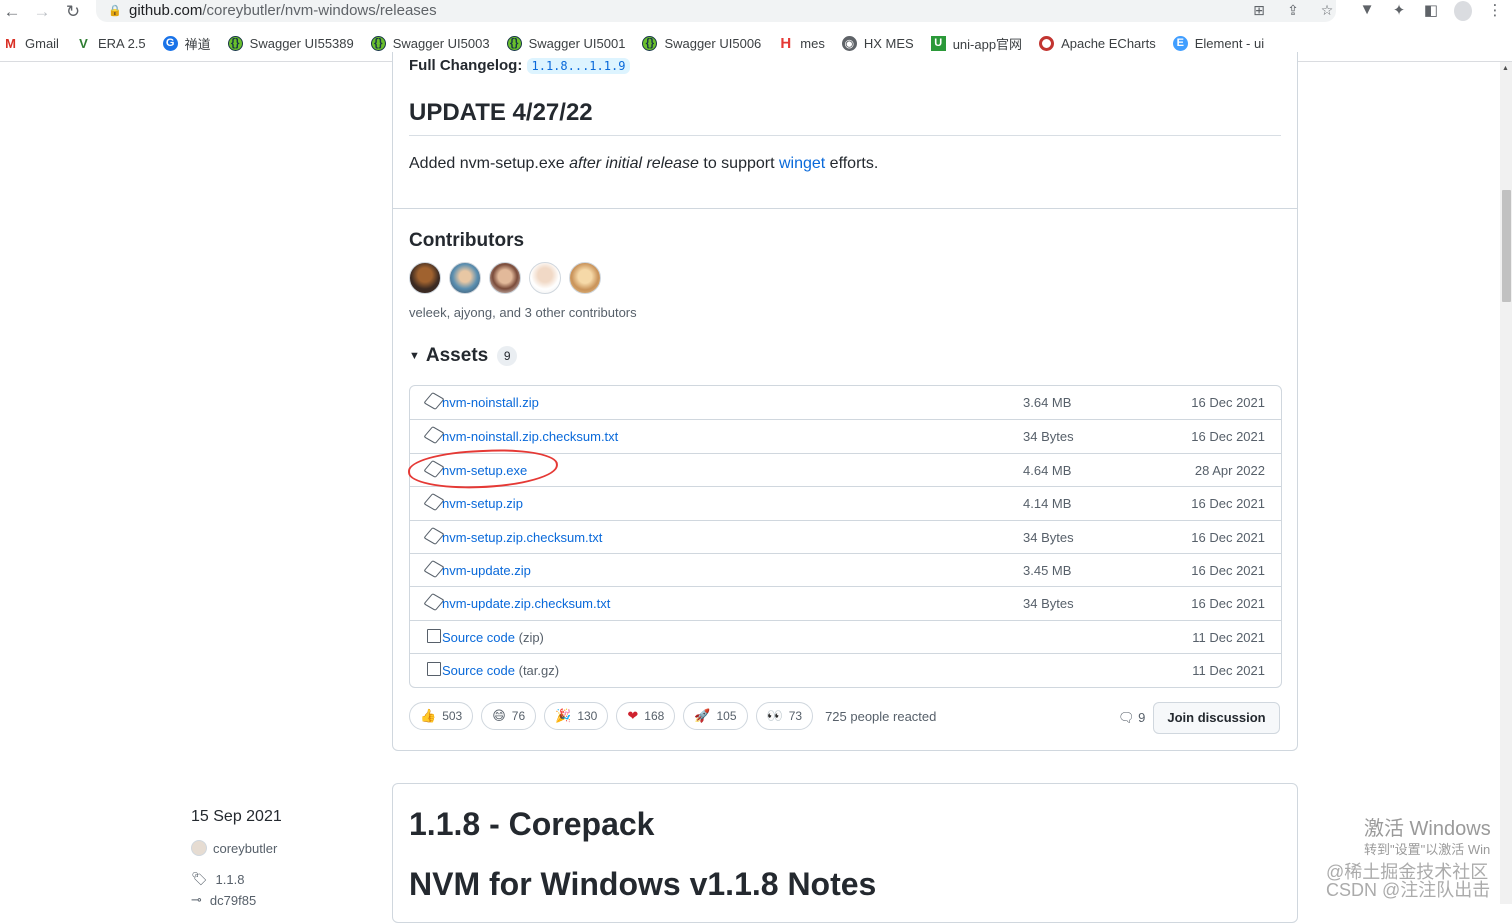  Describe the element at coordinates (1259, 10) in the screenshot. I see `translate-icon: ⊞` at that location.